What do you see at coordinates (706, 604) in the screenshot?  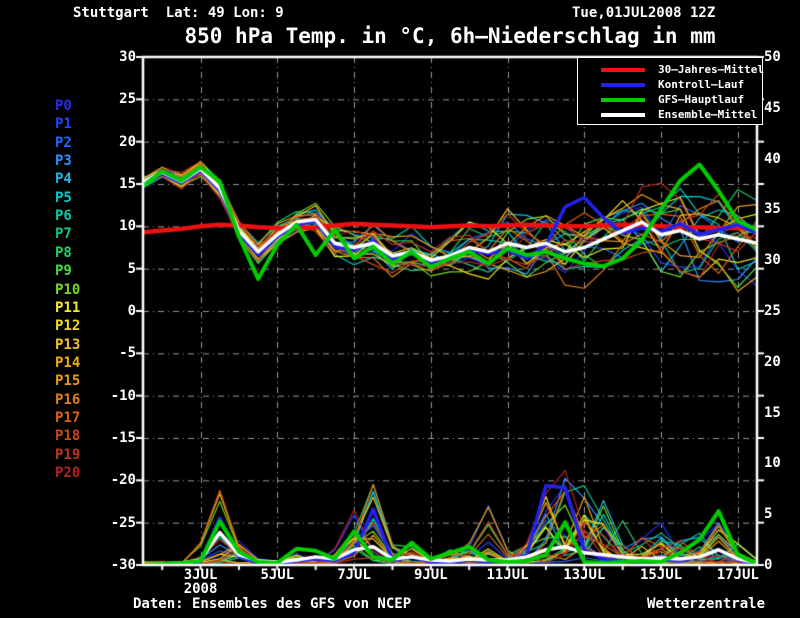 I see `brand-name: Wetterzentrale` at bounding box center [706, 604].